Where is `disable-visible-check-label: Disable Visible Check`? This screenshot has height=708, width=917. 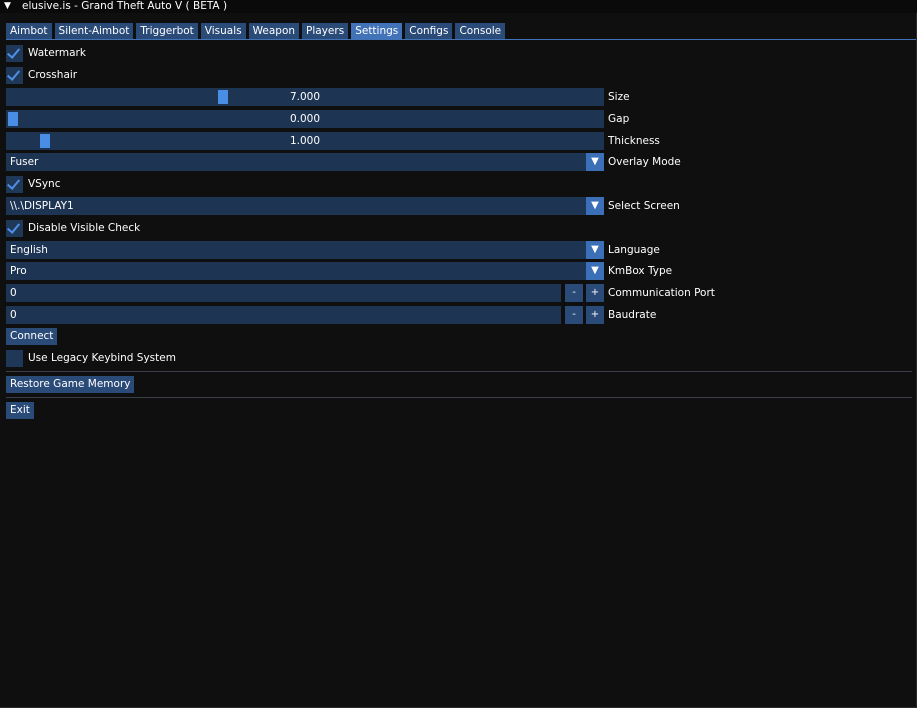
disable-visible-check-label: Disable Visible Check is located at coordinates (84, 228).